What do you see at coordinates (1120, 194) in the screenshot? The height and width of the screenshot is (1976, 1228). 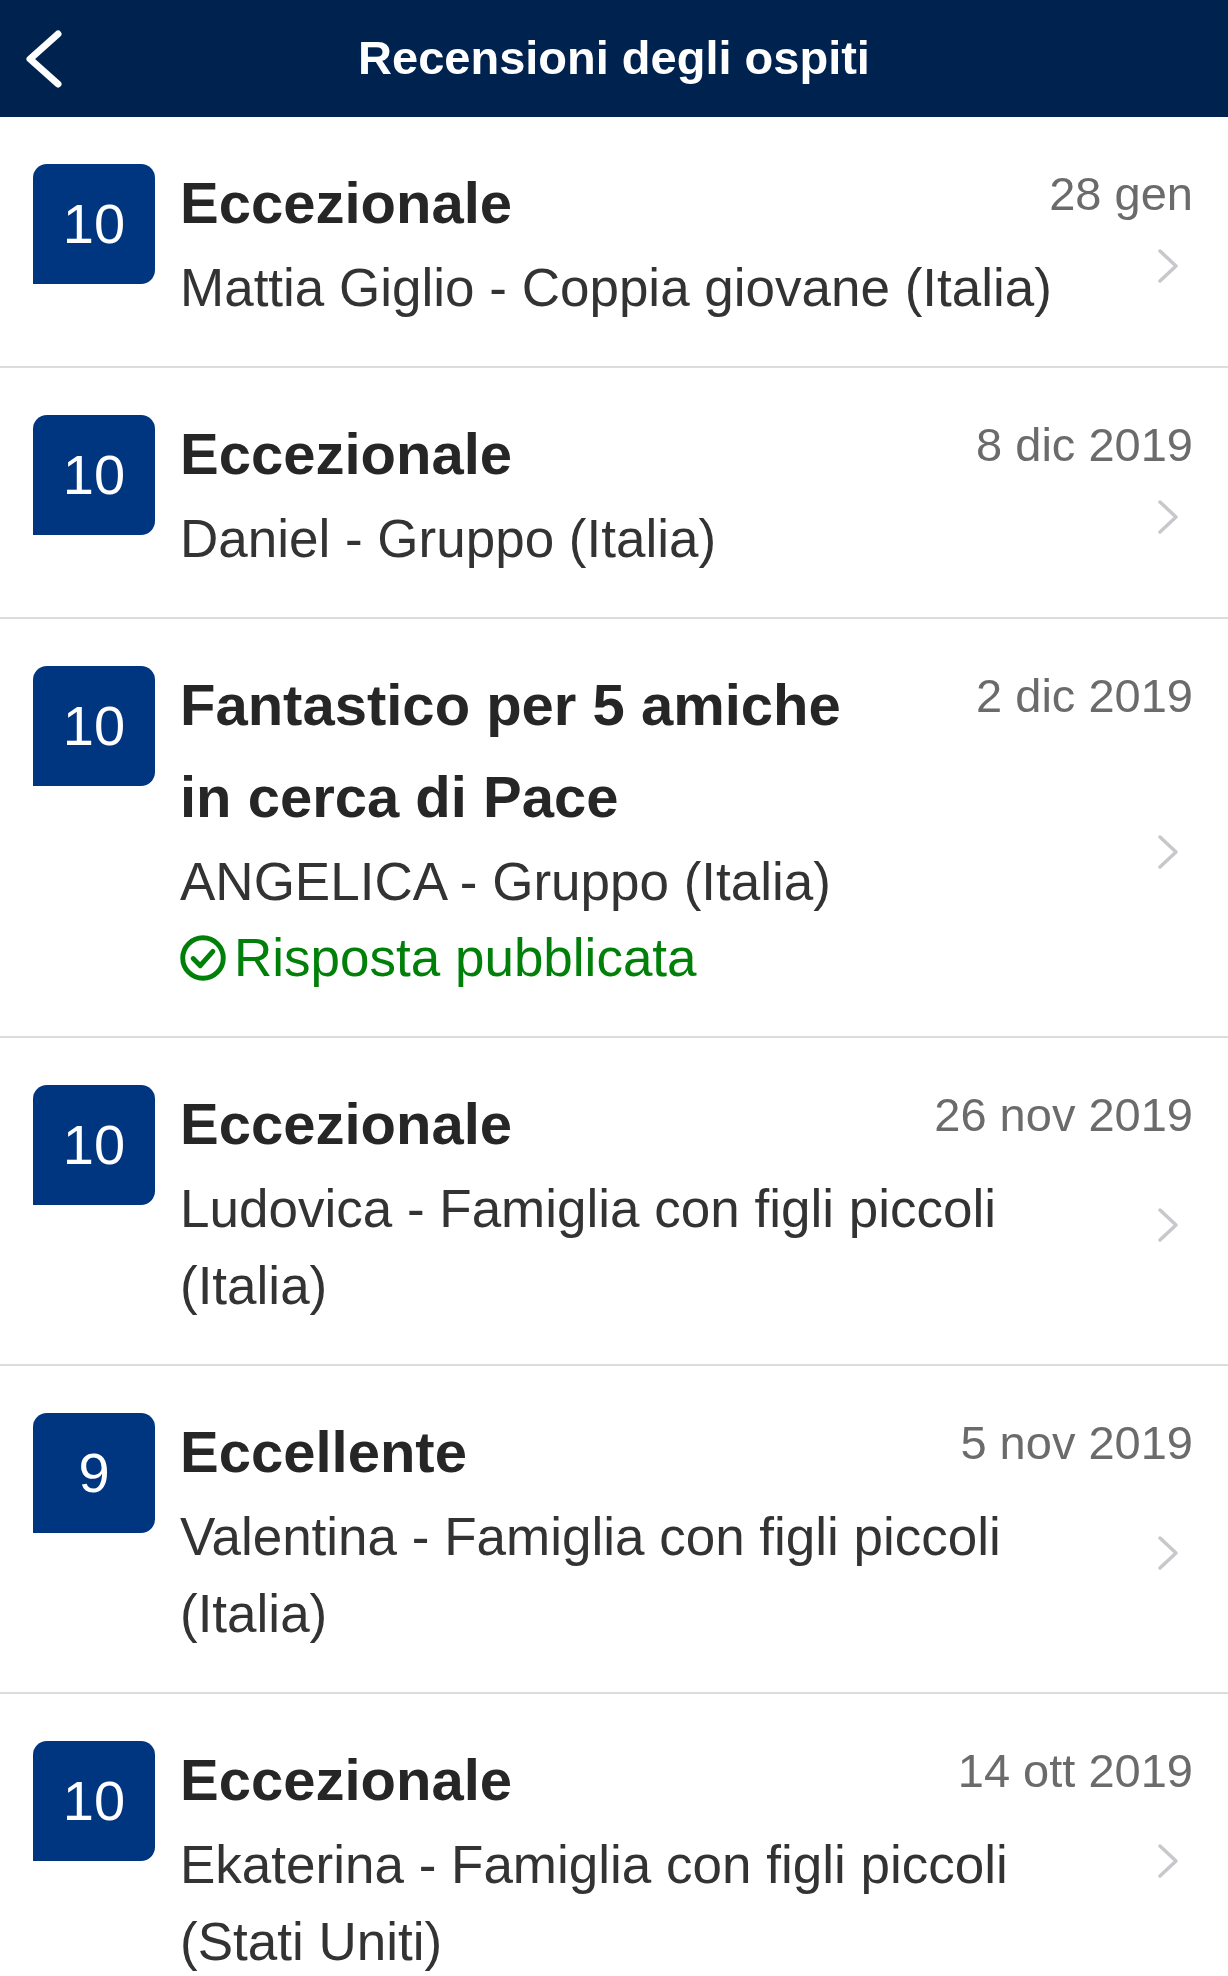 I see `review-date: 28 gen` at bounding box center [1120, 194].